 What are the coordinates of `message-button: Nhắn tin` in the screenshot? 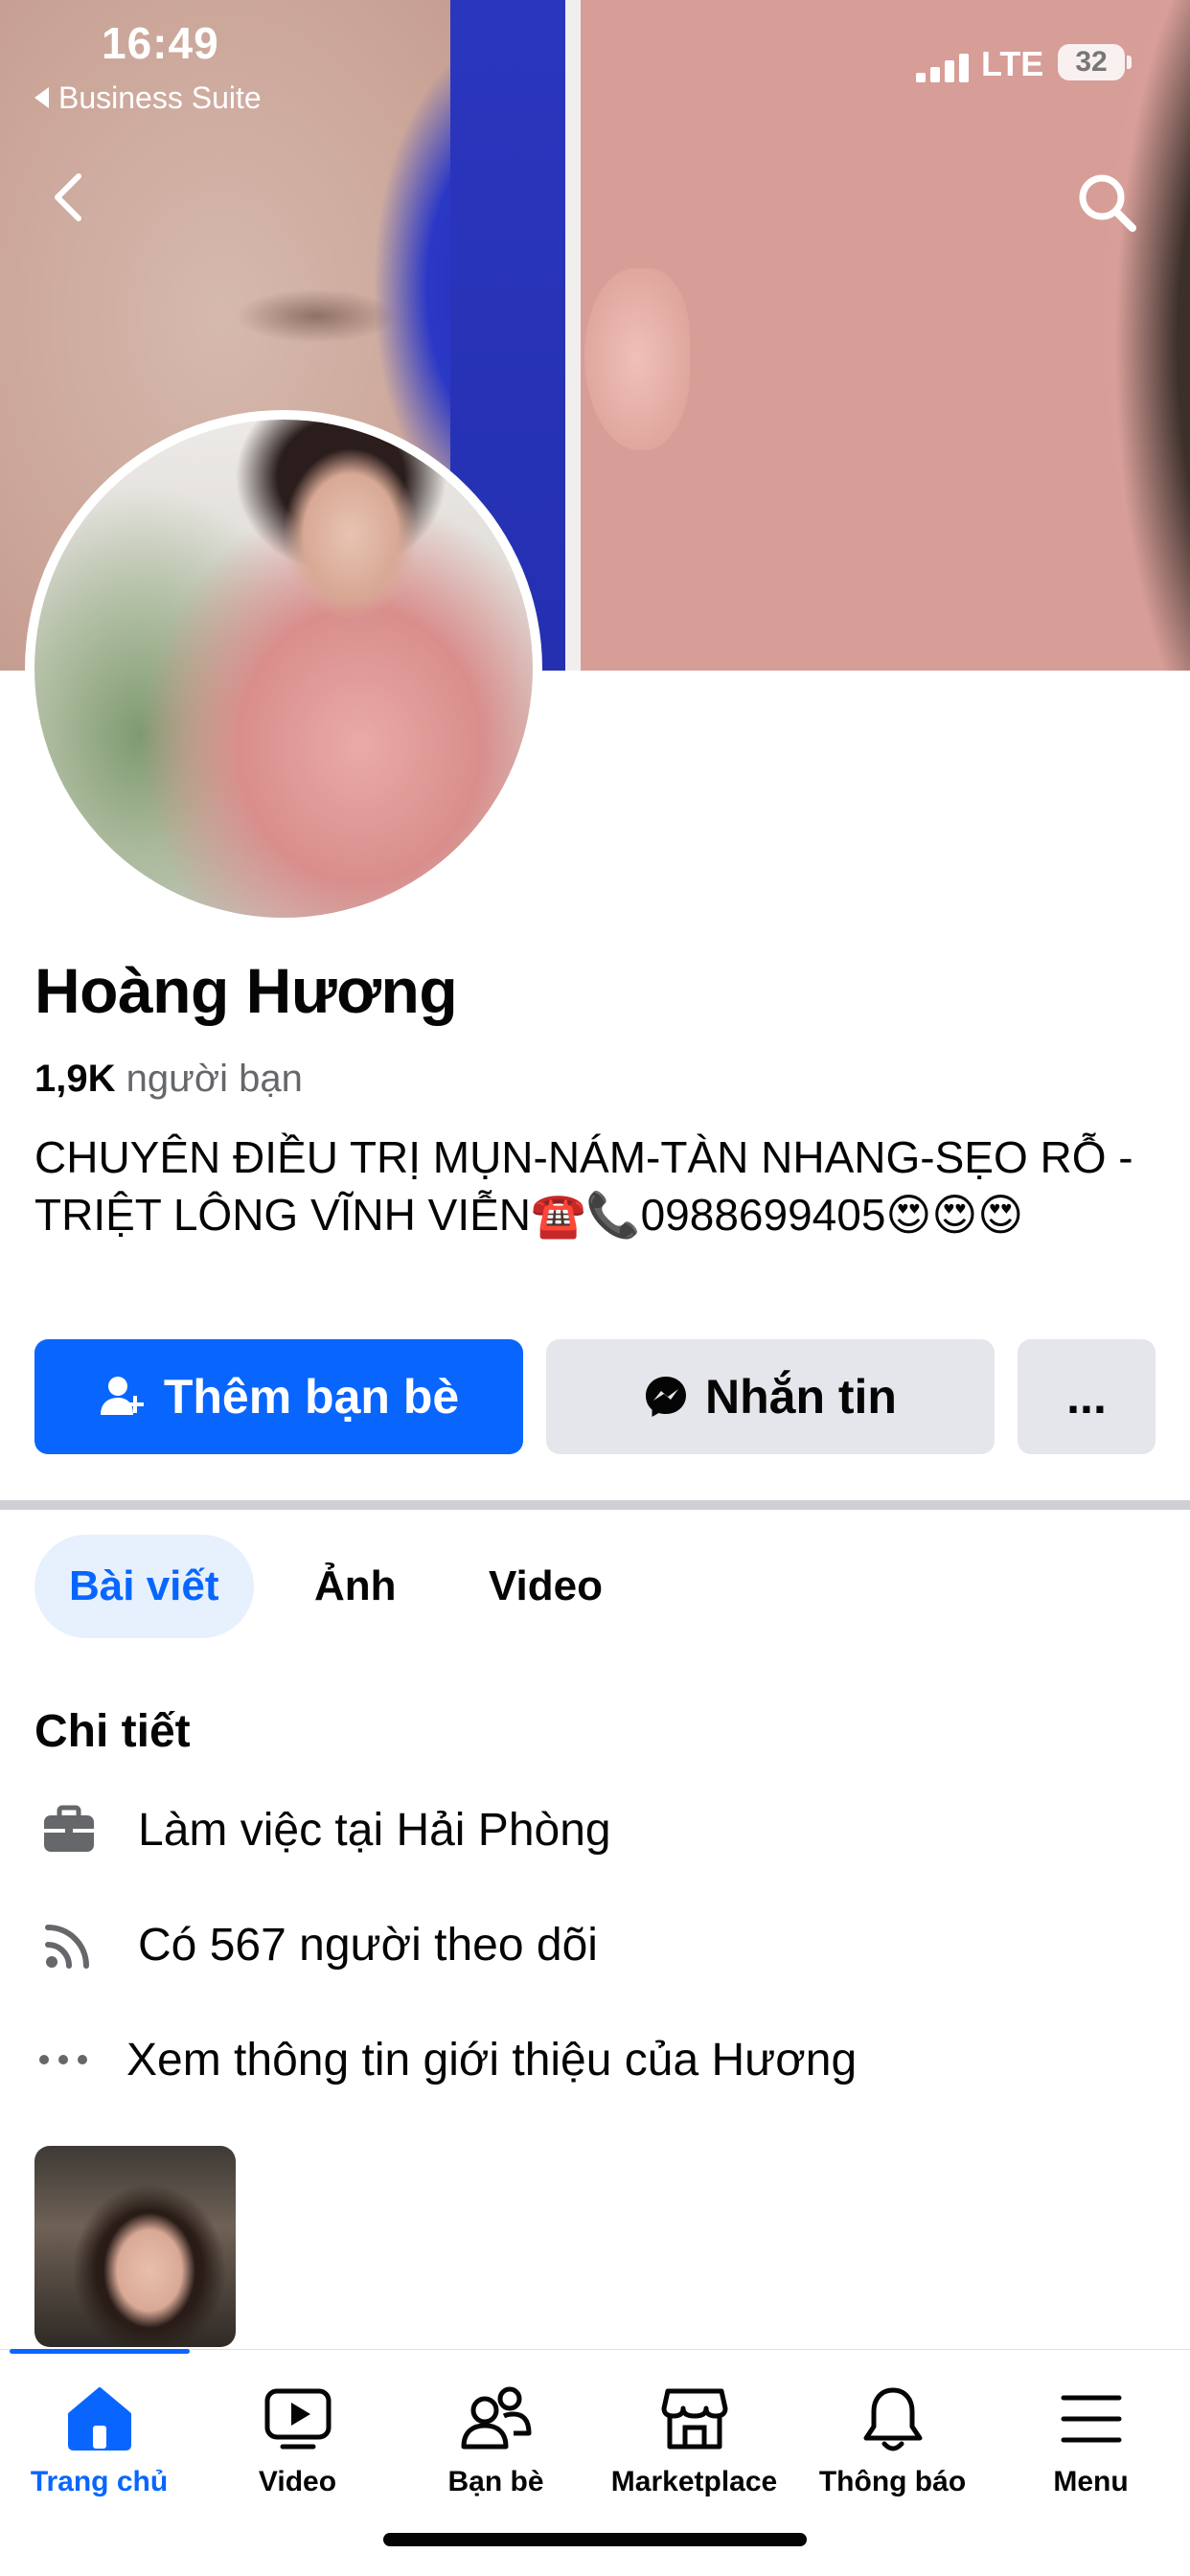 It's located at (771, 1396).